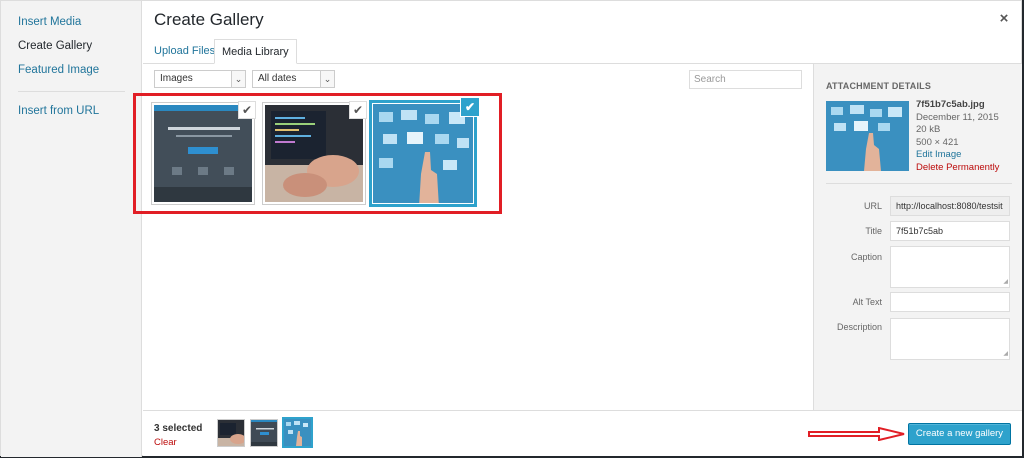 This screenshot has width=1024, height=458. I want to click on details-date: December 11, 2015, so click(957, 117).